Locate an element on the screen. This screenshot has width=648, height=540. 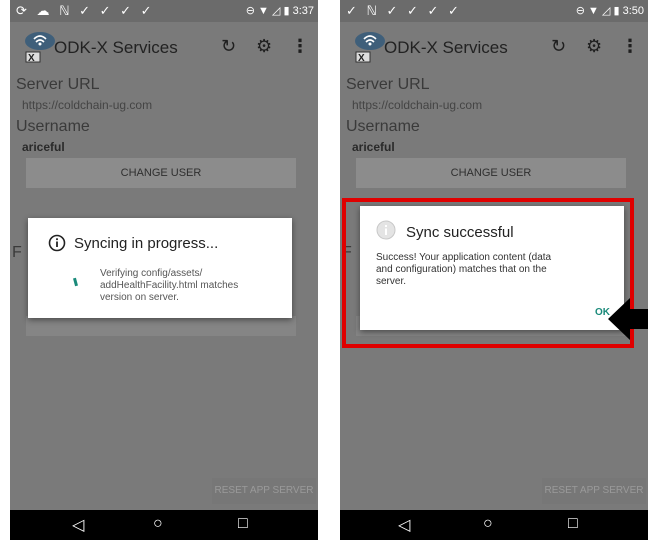
dialog-message-line: version on server. is located at coordinates (139, 297).